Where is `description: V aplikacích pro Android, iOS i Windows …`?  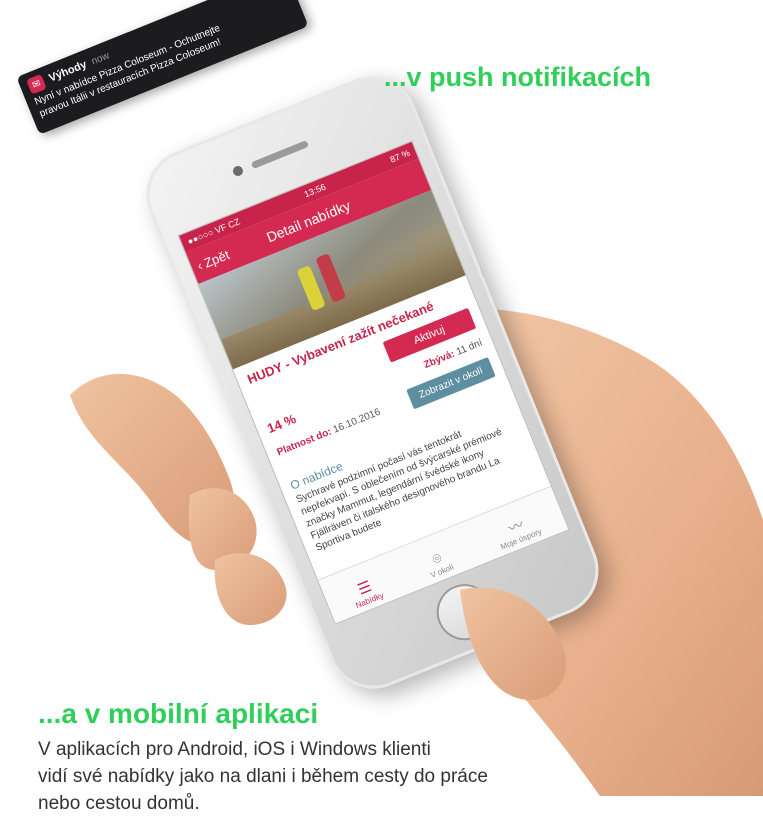 description: V aplikacích pro Android, iOS i Windows … is located at coordinates (388, 776).